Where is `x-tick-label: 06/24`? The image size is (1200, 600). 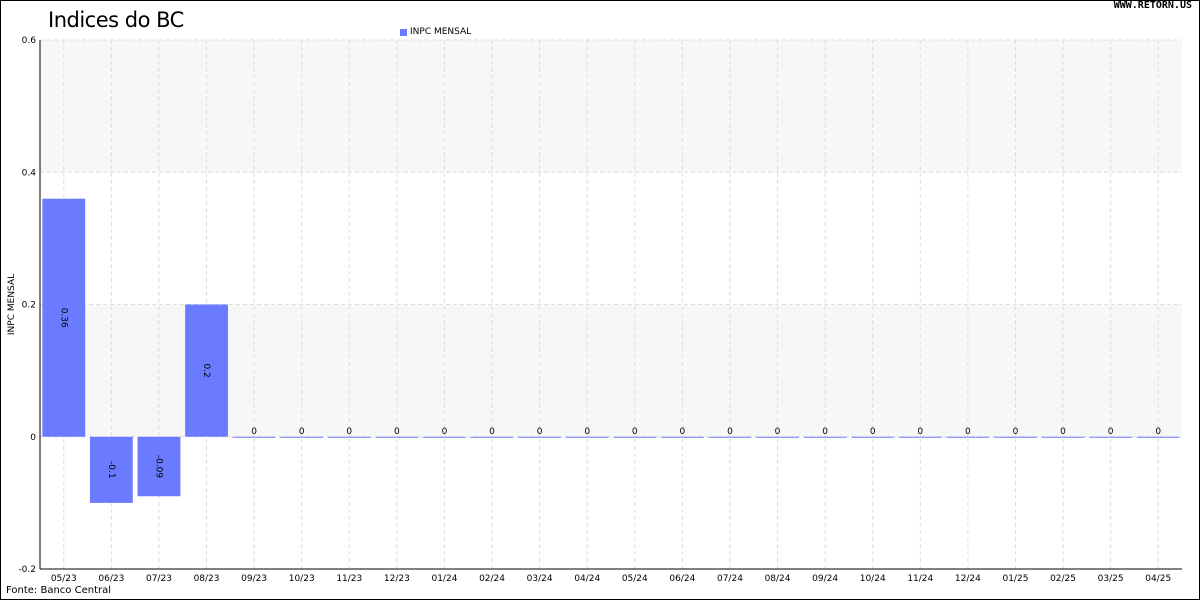
x-tick-label: 06/24 is located at coordinates (682, 579).